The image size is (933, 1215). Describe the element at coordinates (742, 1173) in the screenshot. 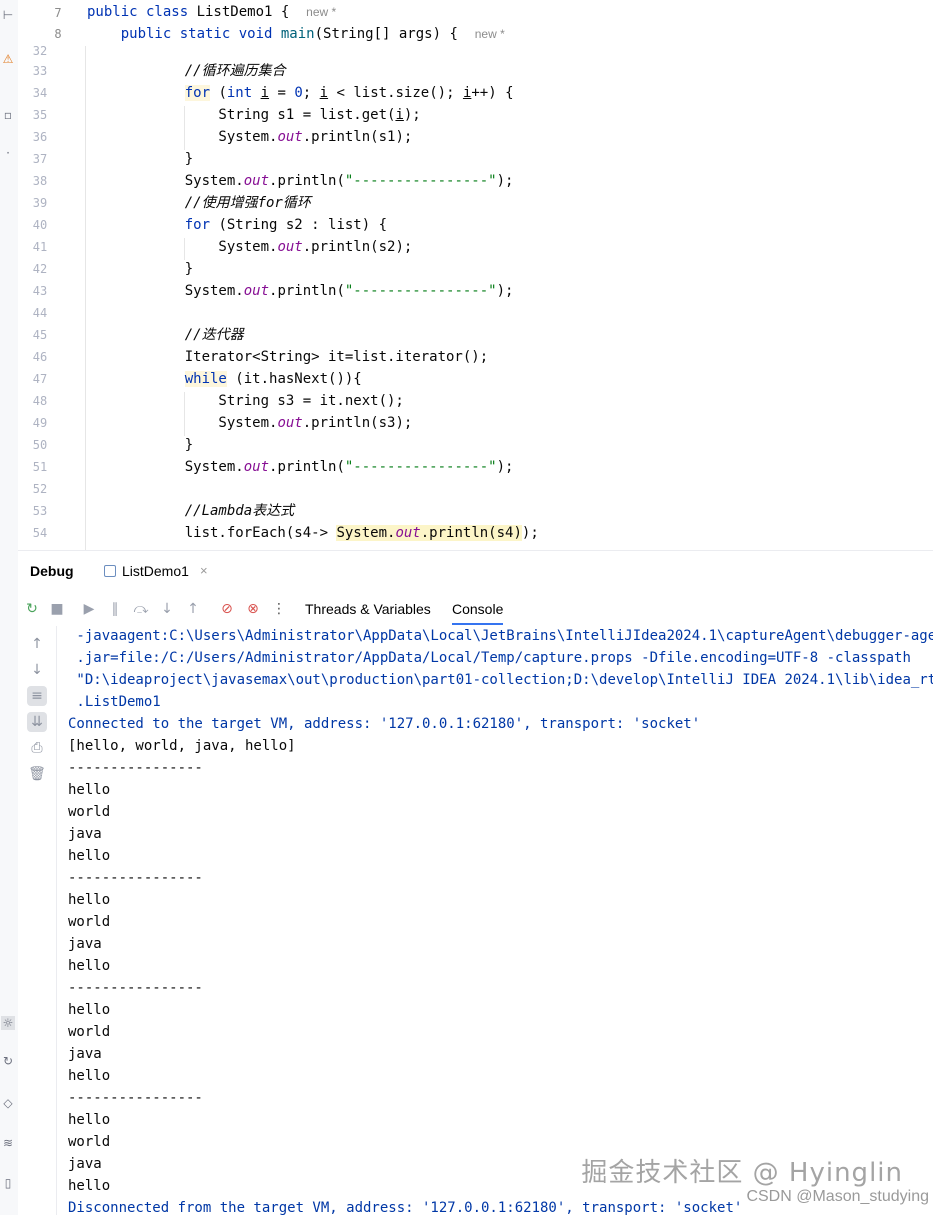

I see `watermark-juejin: 掘金技术社区 @ Hyinglin` at that location.